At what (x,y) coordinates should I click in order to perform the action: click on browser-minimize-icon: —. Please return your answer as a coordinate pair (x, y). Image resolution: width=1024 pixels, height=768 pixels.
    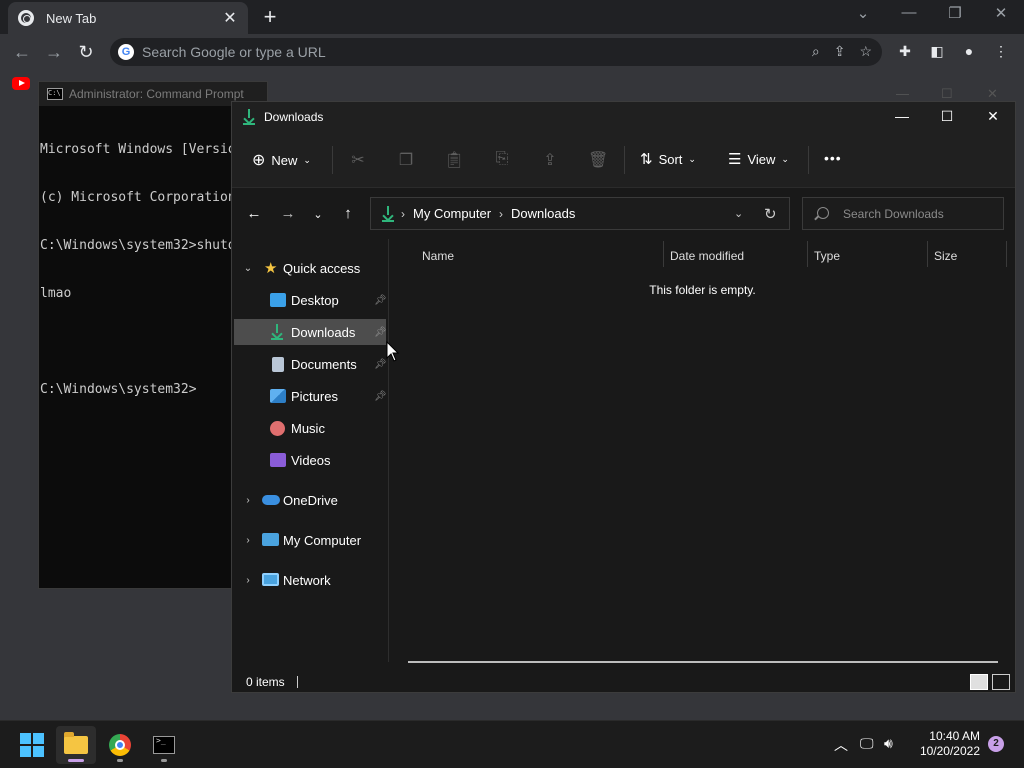
    Looking at the image, I should click on (909, 12).